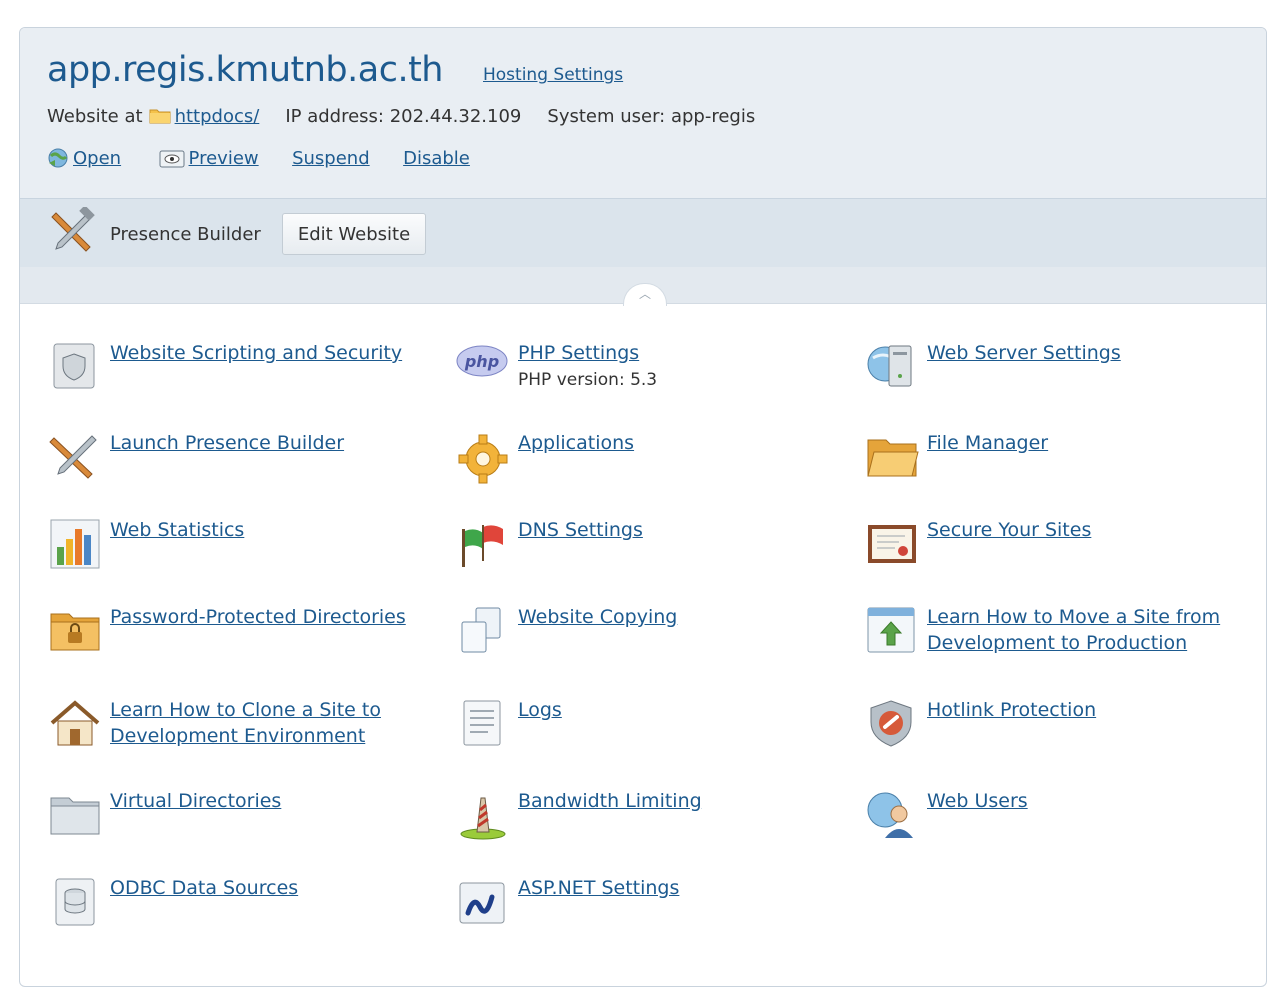  What do you see at coordinates (185, 234) in the screenshot?
I see `presence-builder-label: Presence Builder` at bounding box center [185, 234].